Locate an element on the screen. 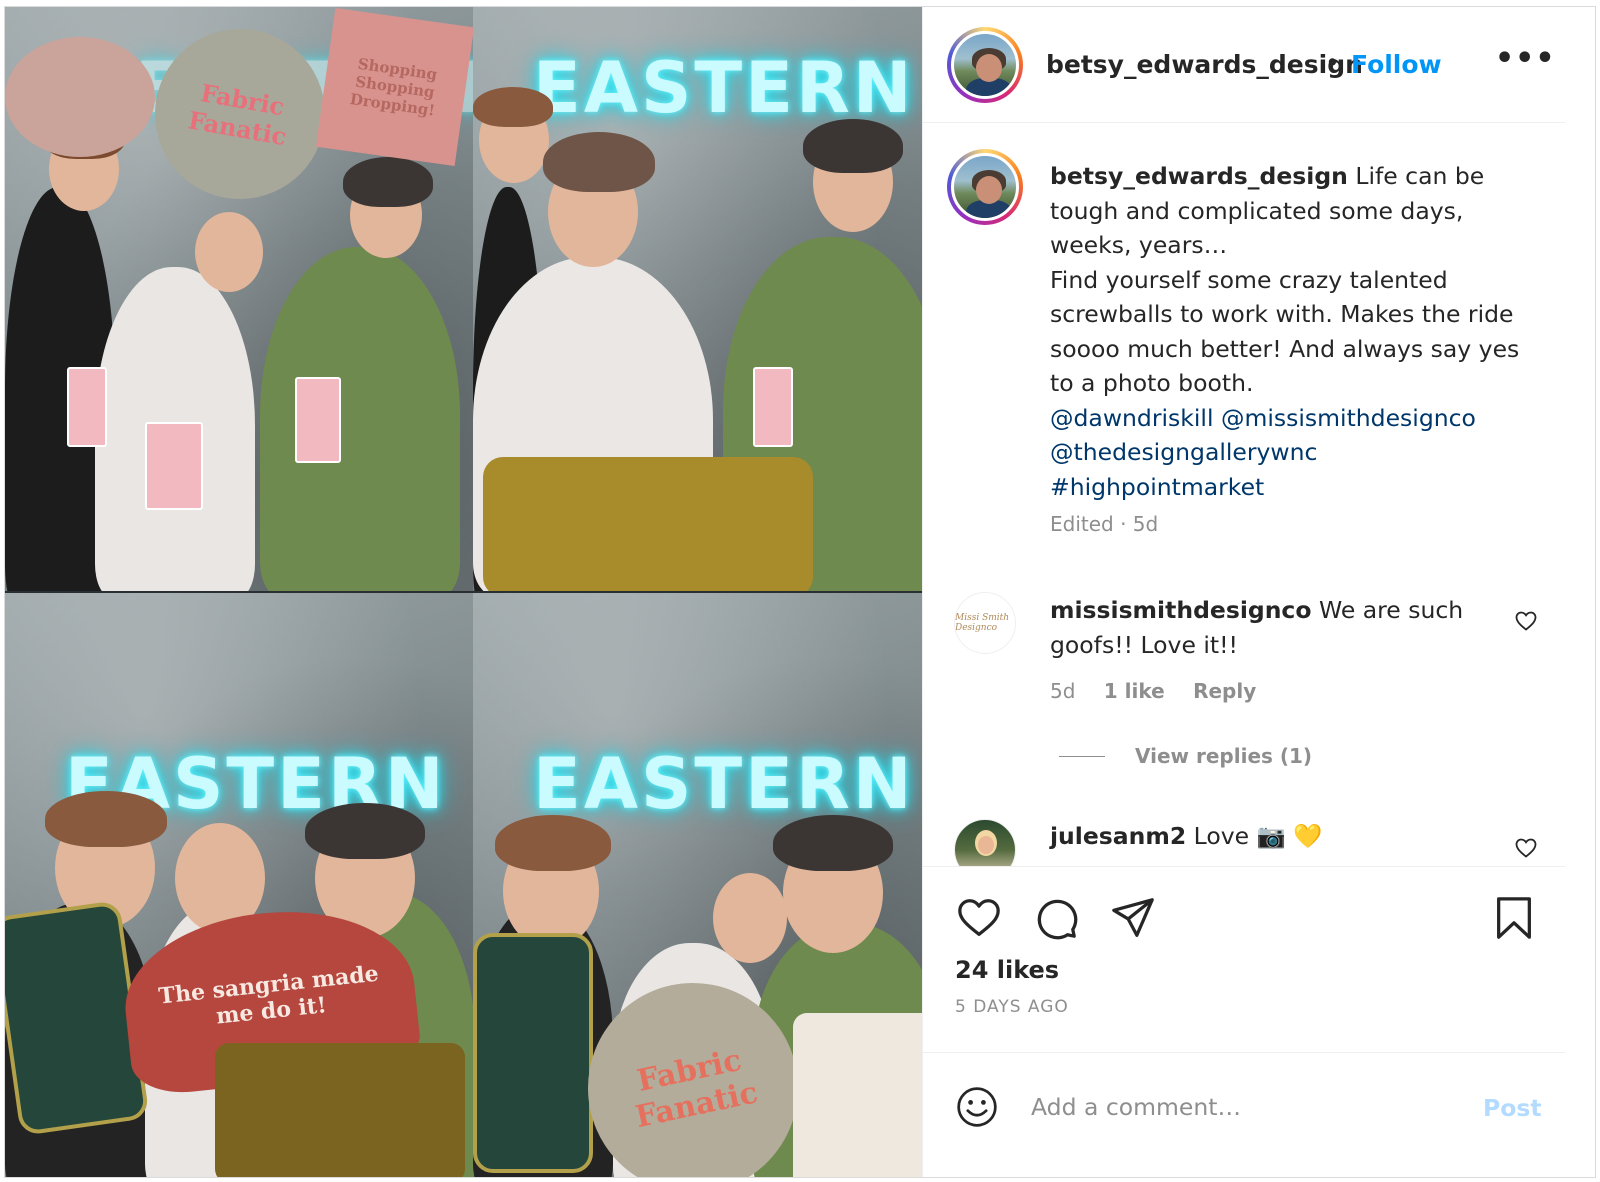  author-username: betsy_edwards_design is located at coordinates (1204, 64).